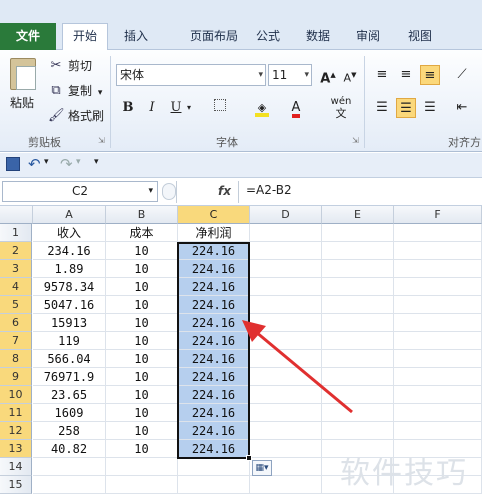  Describe the element at coordinates (420, 37) in the screenshot. I see `tab-view: 视图` at that location.